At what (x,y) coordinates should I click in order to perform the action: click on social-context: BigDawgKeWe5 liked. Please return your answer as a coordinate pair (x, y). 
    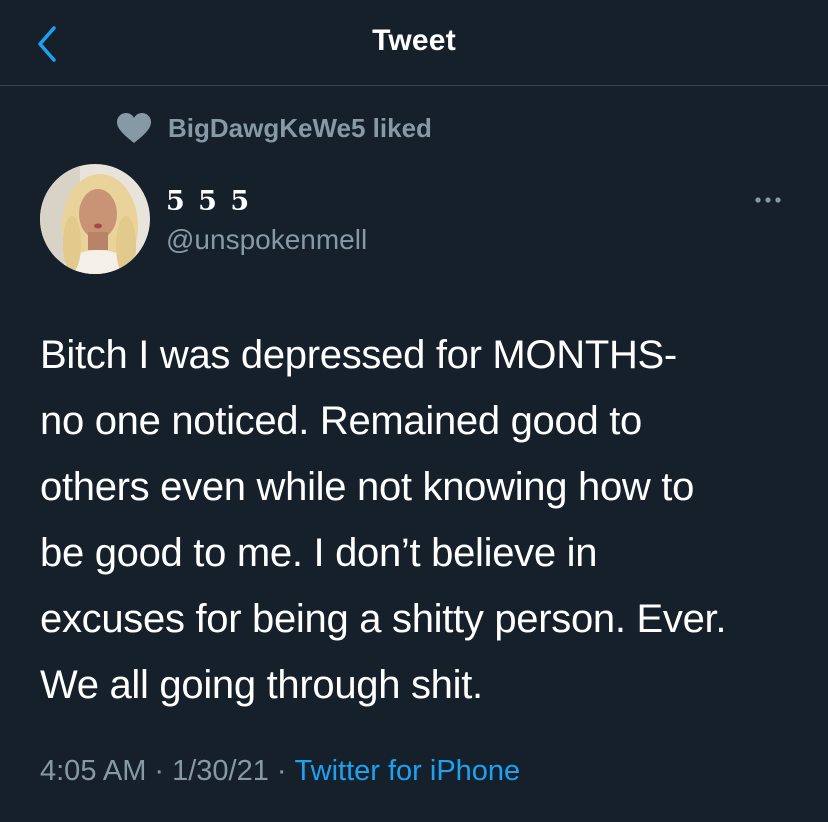
    Looking at the image, I should click on (274, 128).